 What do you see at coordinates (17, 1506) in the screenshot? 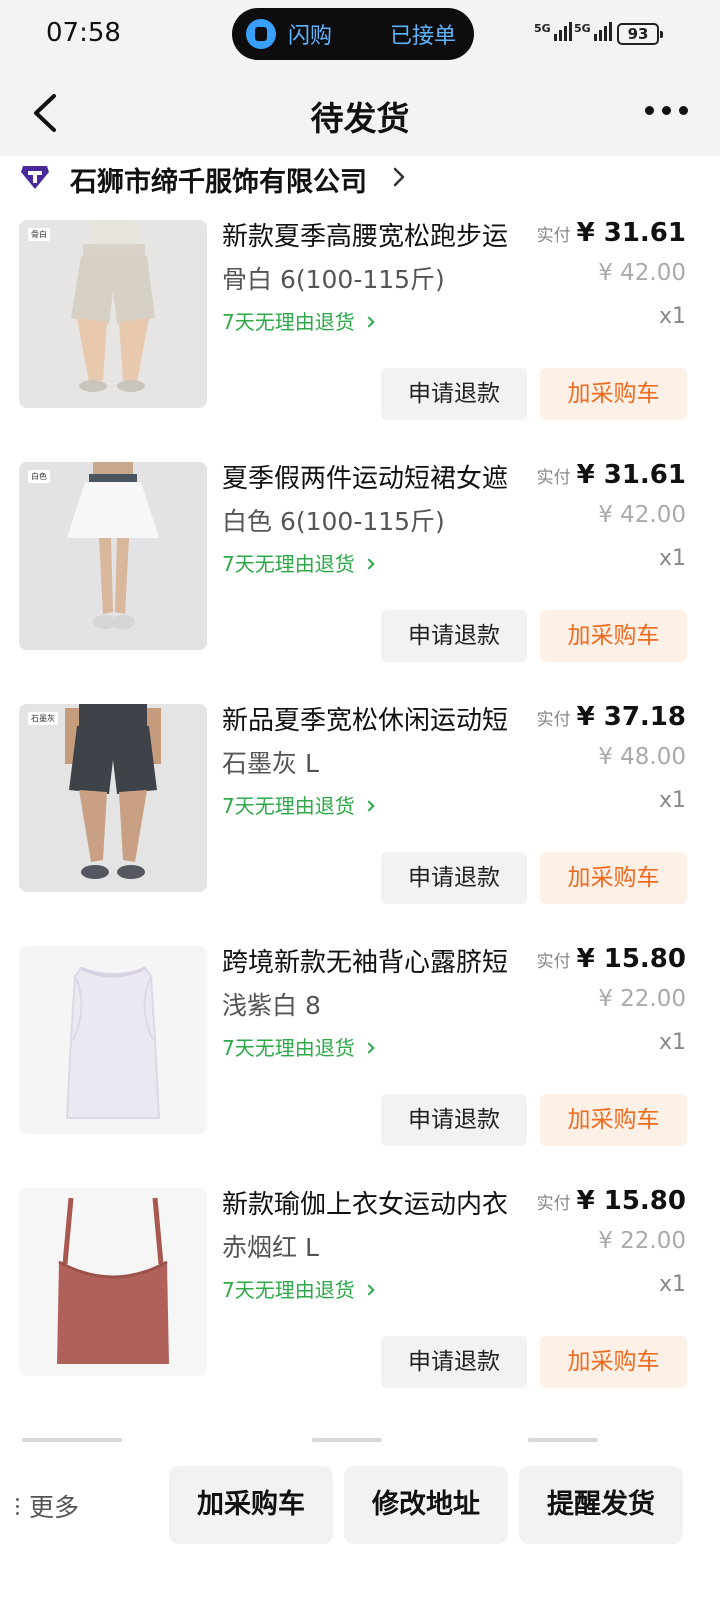
I see `more-vertical-icon` at bounding box center [17, 1506].